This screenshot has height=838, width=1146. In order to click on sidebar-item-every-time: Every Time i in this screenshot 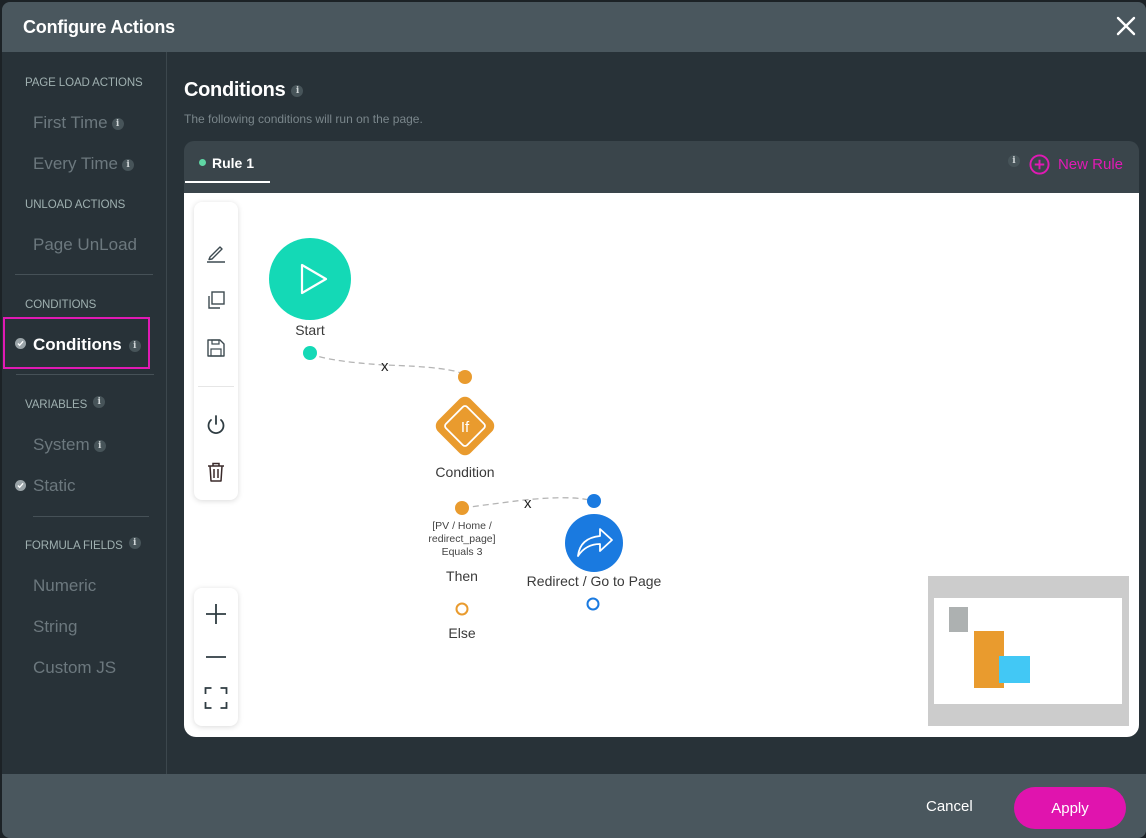, I will do `click(84, 164)`.